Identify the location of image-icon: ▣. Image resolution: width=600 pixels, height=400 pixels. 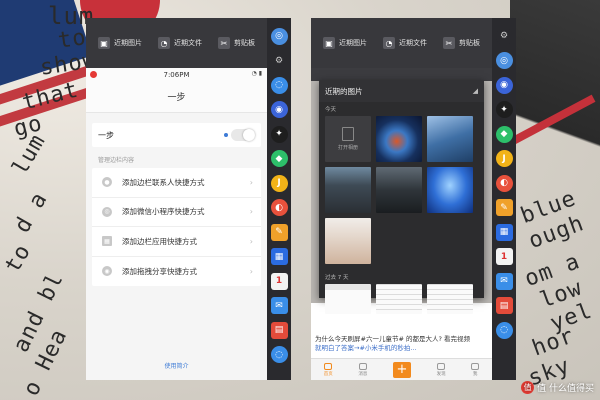
(329, 43).